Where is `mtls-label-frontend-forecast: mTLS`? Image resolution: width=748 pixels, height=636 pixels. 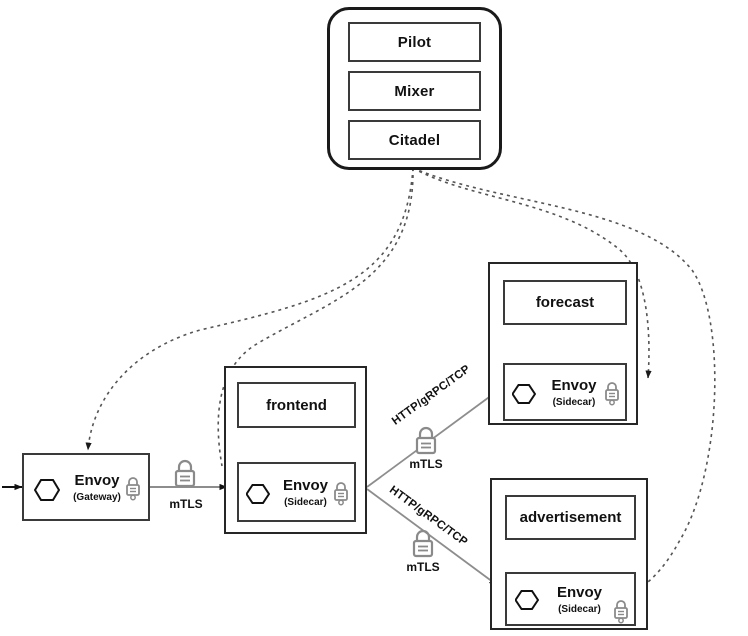
mtls-label-frontend-forecast: mTLS is located at coordinates (426, 464).